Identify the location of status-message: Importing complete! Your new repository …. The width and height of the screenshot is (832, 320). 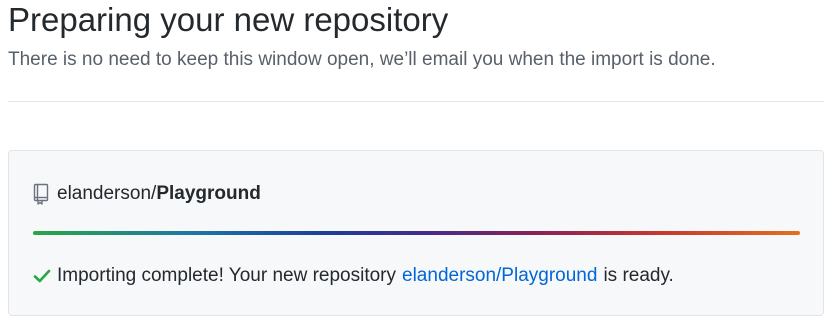
(353, 276).